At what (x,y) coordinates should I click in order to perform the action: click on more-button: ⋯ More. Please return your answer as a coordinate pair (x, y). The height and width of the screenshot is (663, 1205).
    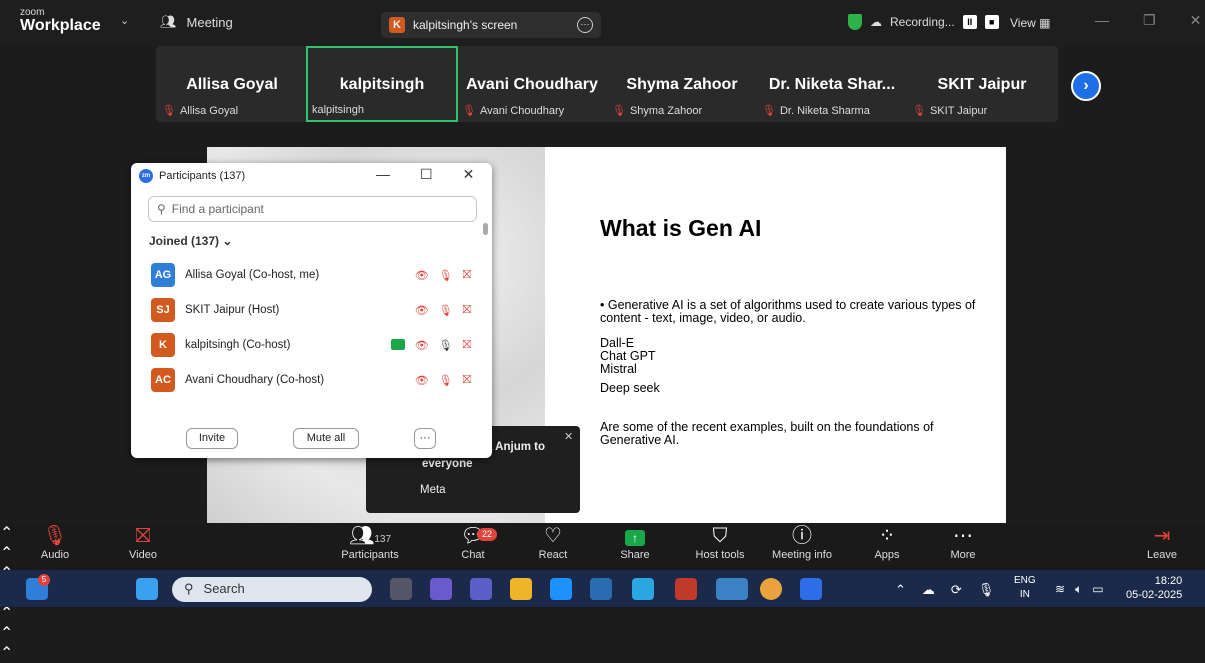
    Looking at the image, I should click on (963, 542).